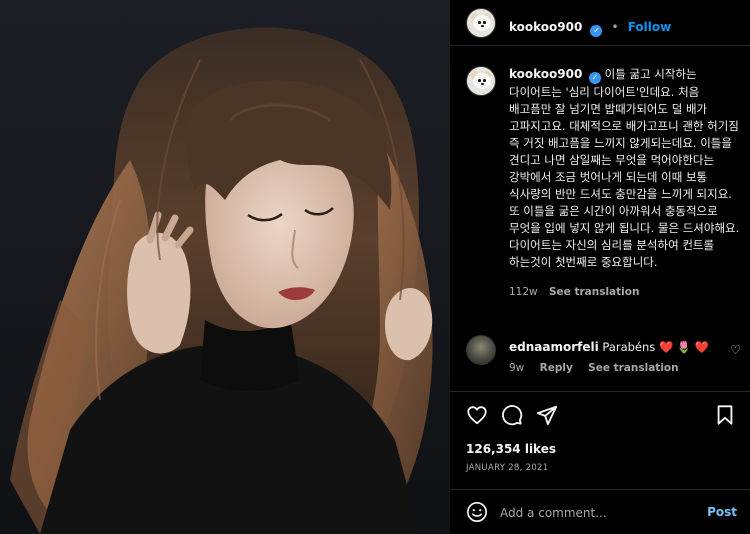 Image resolution: width=750 pixels, height=534 pixels. I want to click on caption-username: kookoo900, so click(545, 74).